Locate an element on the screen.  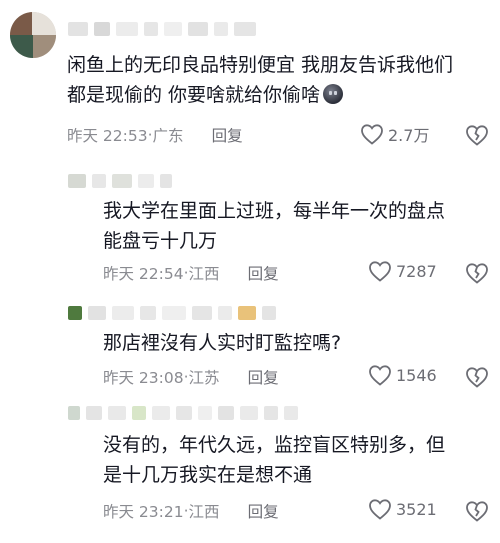
timestamp: 昨天 22:54 is located at coordinates (143, 274).